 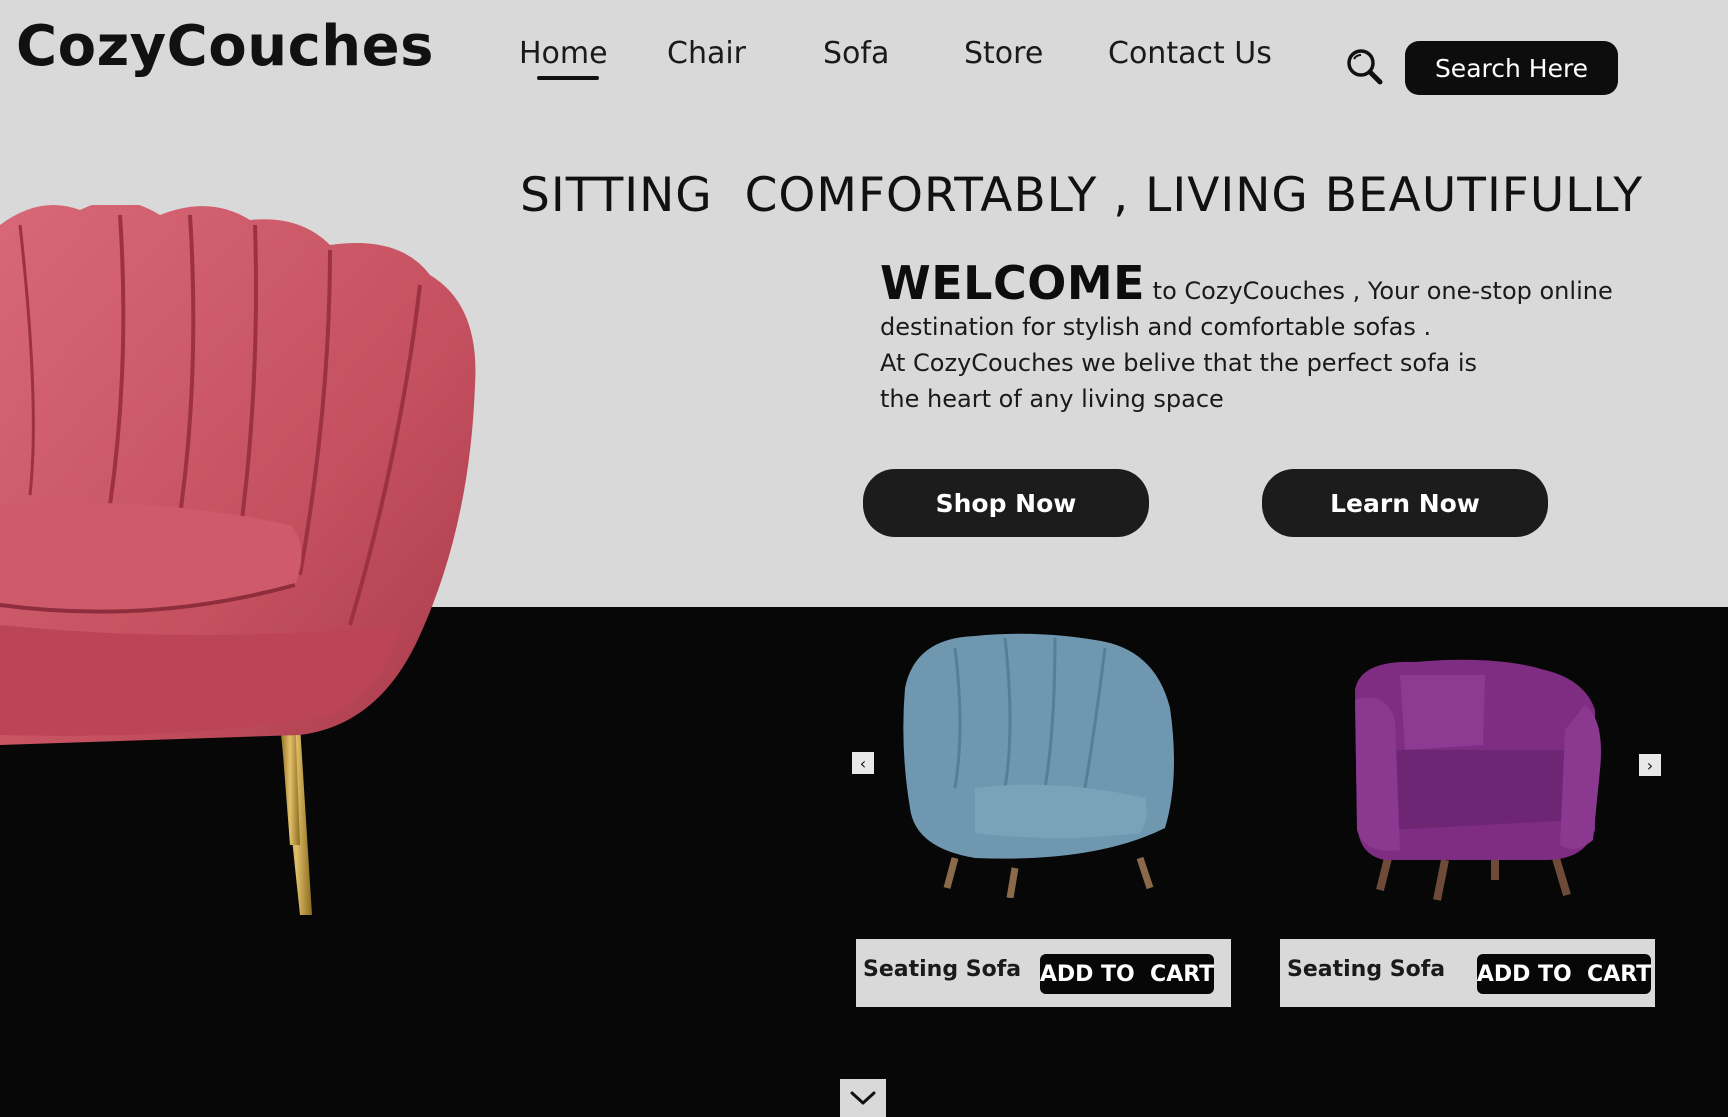 I want to click on nav-chair: Chair, so click(x=706, y=53).